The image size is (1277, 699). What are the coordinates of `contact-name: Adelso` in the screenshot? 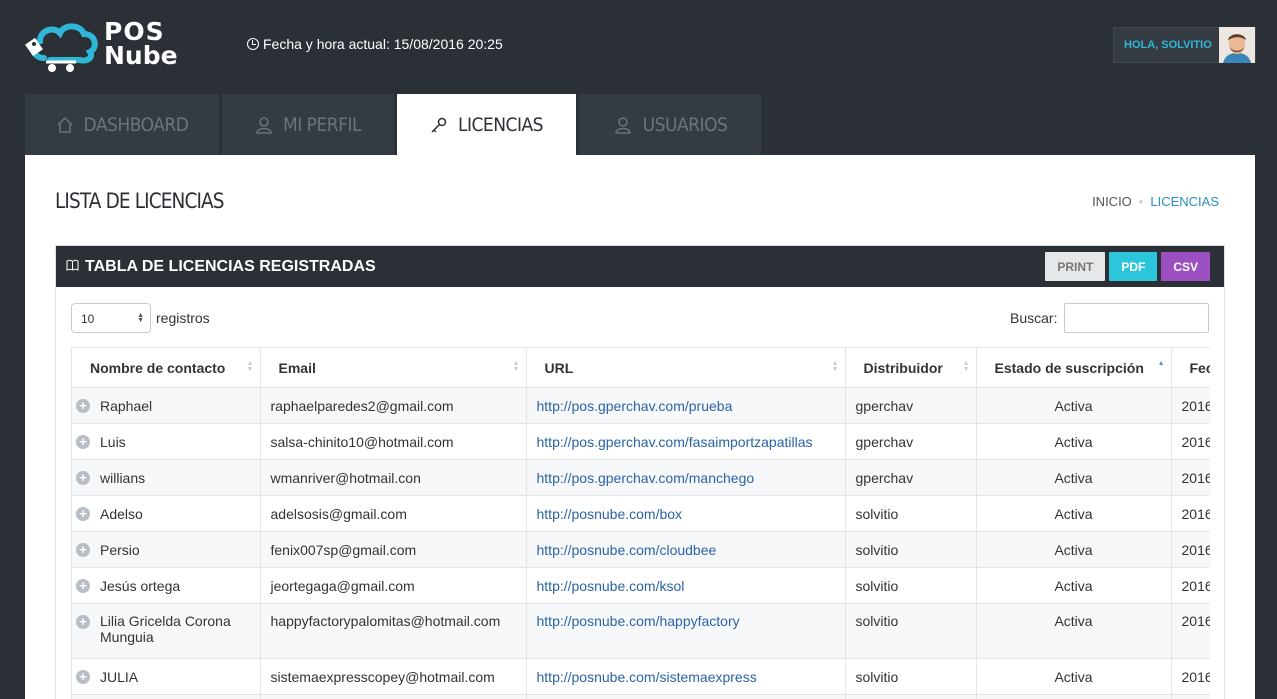 It's located at (121, 513).